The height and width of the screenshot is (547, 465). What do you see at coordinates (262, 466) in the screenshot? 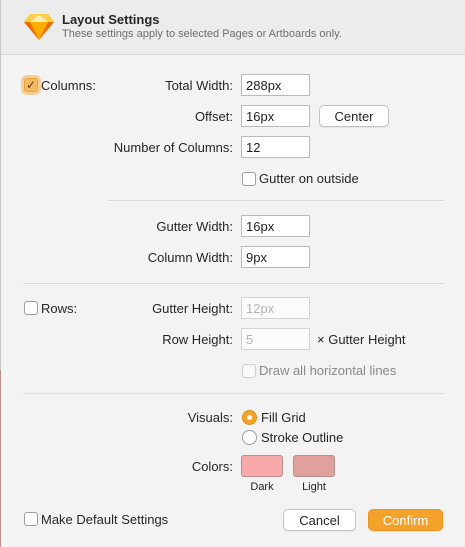
I see `dark-color-swatch` at bounding box center [262, 466].